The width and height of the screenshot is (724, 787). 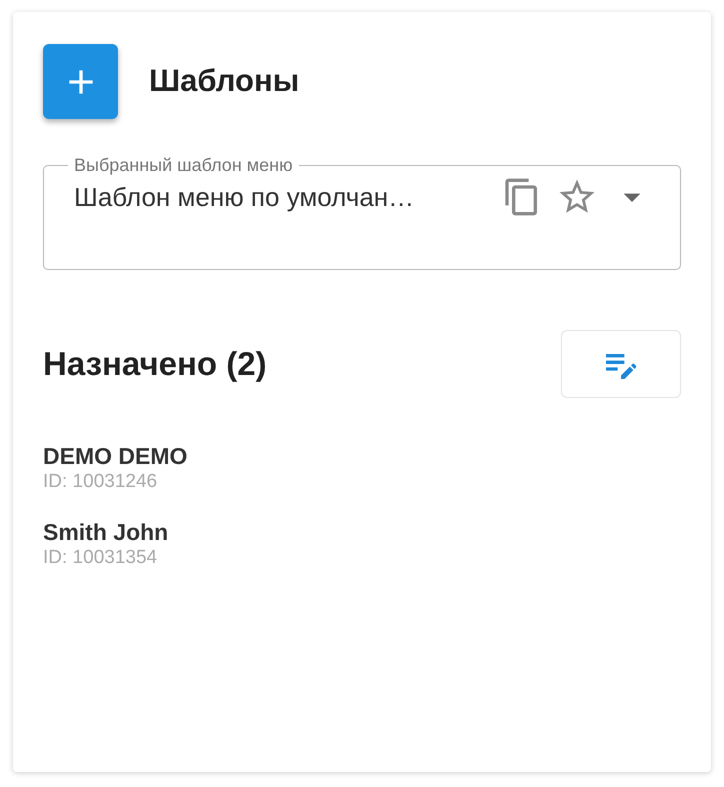 I want to click on field-label: Выбранный шаблон меню, so click(x=183, y=165).